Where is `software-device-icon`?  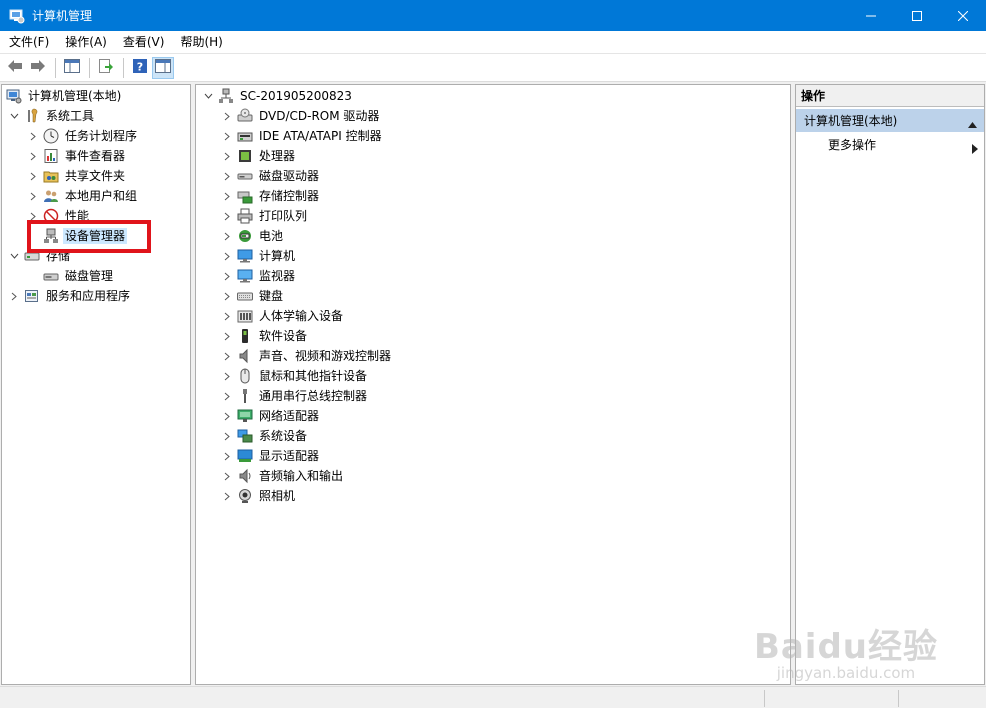 software-device-icon is located at coordinates (245, 336).